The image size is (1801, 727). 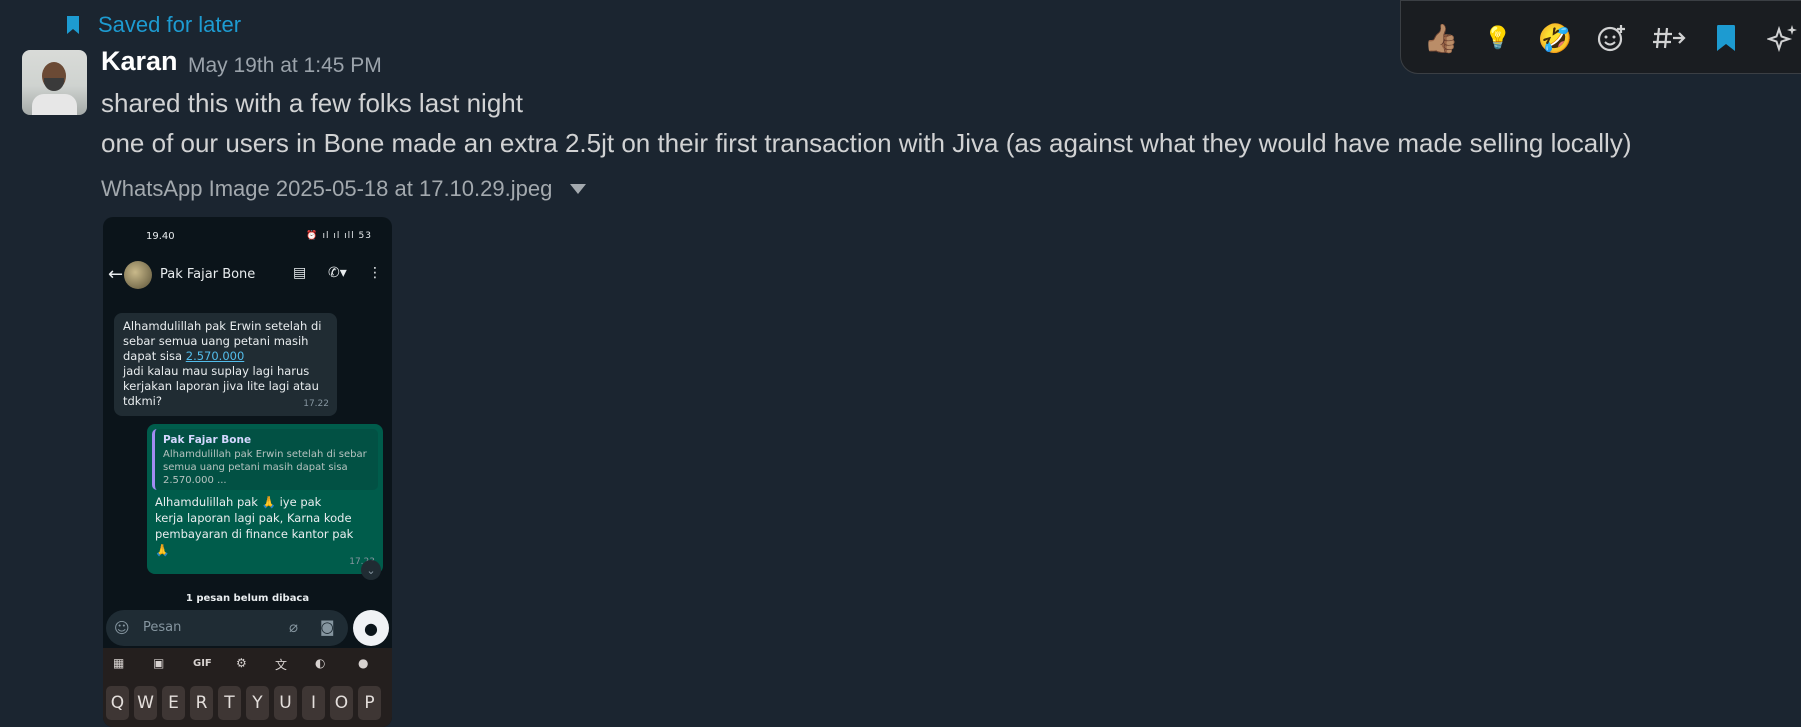 What do you see at coordinates (316, 404) in the screenshot?
I see `wa-message-time: 17.22` at bounding box center [316, 404].